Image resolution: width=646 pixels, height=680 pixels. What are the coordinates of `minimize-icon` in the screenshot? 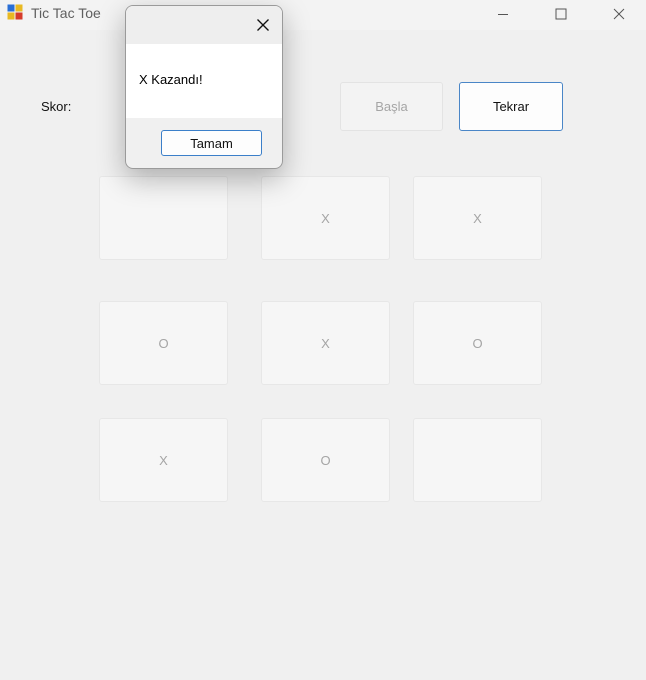 It's located at (503, 14).